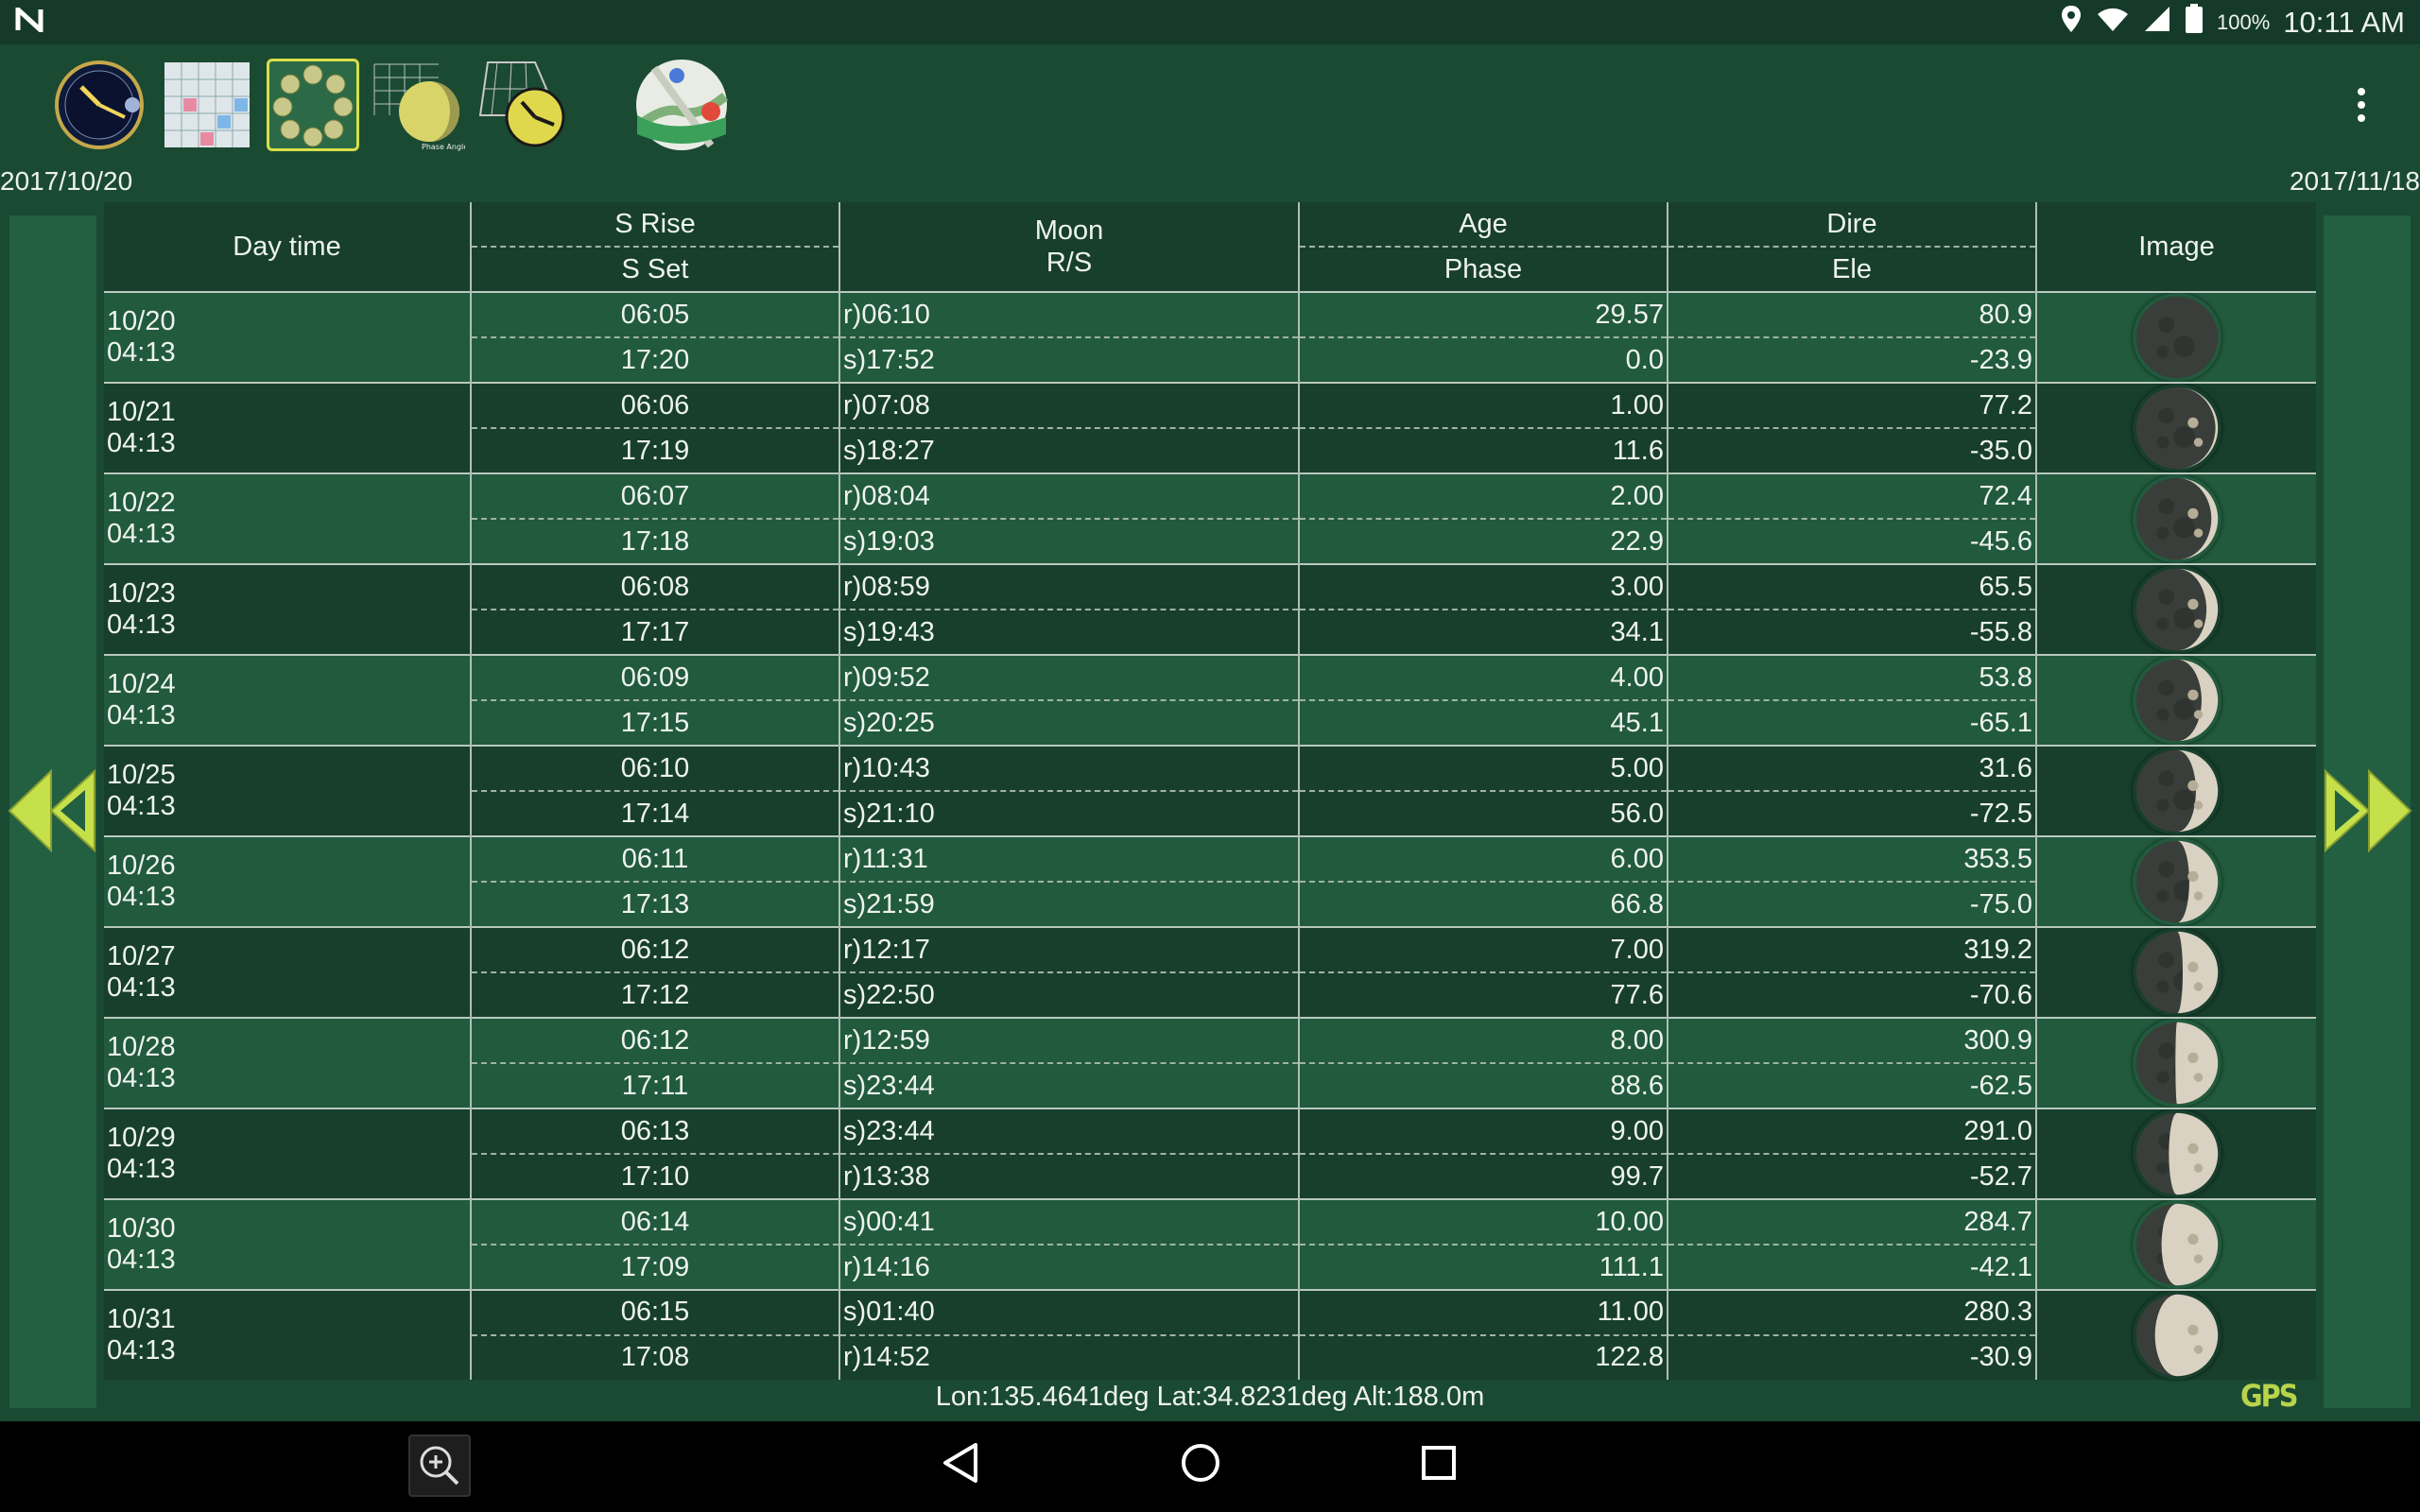  What do you see at coordinates (654, 1222) in the screenshot?
I see `cell-sun-rise: 06:14` at bounding box center [654, 1222].